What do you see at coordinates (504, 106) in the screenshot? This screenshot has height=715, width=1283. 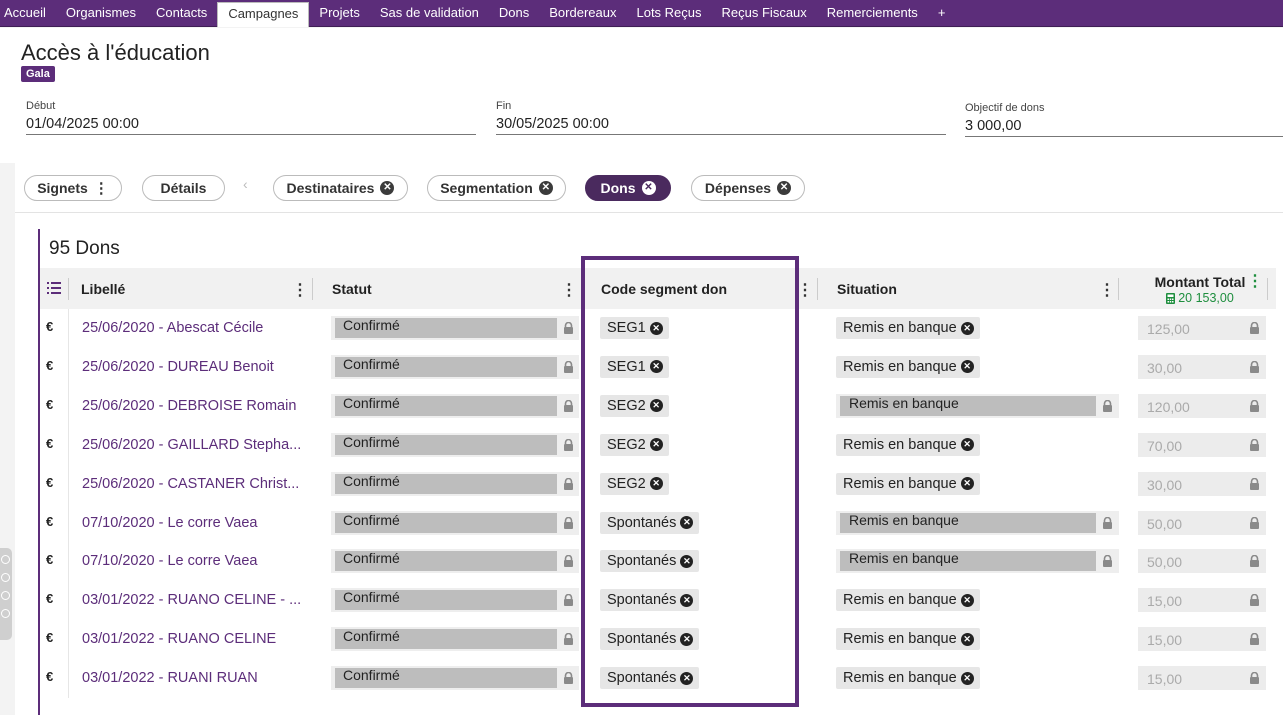 I see `fin-label: Fin` at bounding box center [504, 106].